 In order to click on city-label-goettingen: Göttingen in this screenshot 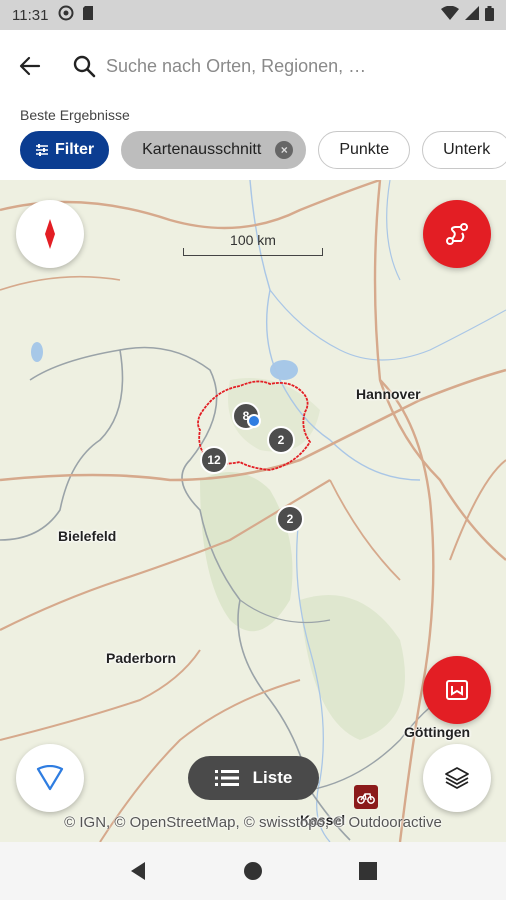, I will do `click(437, 732)`.